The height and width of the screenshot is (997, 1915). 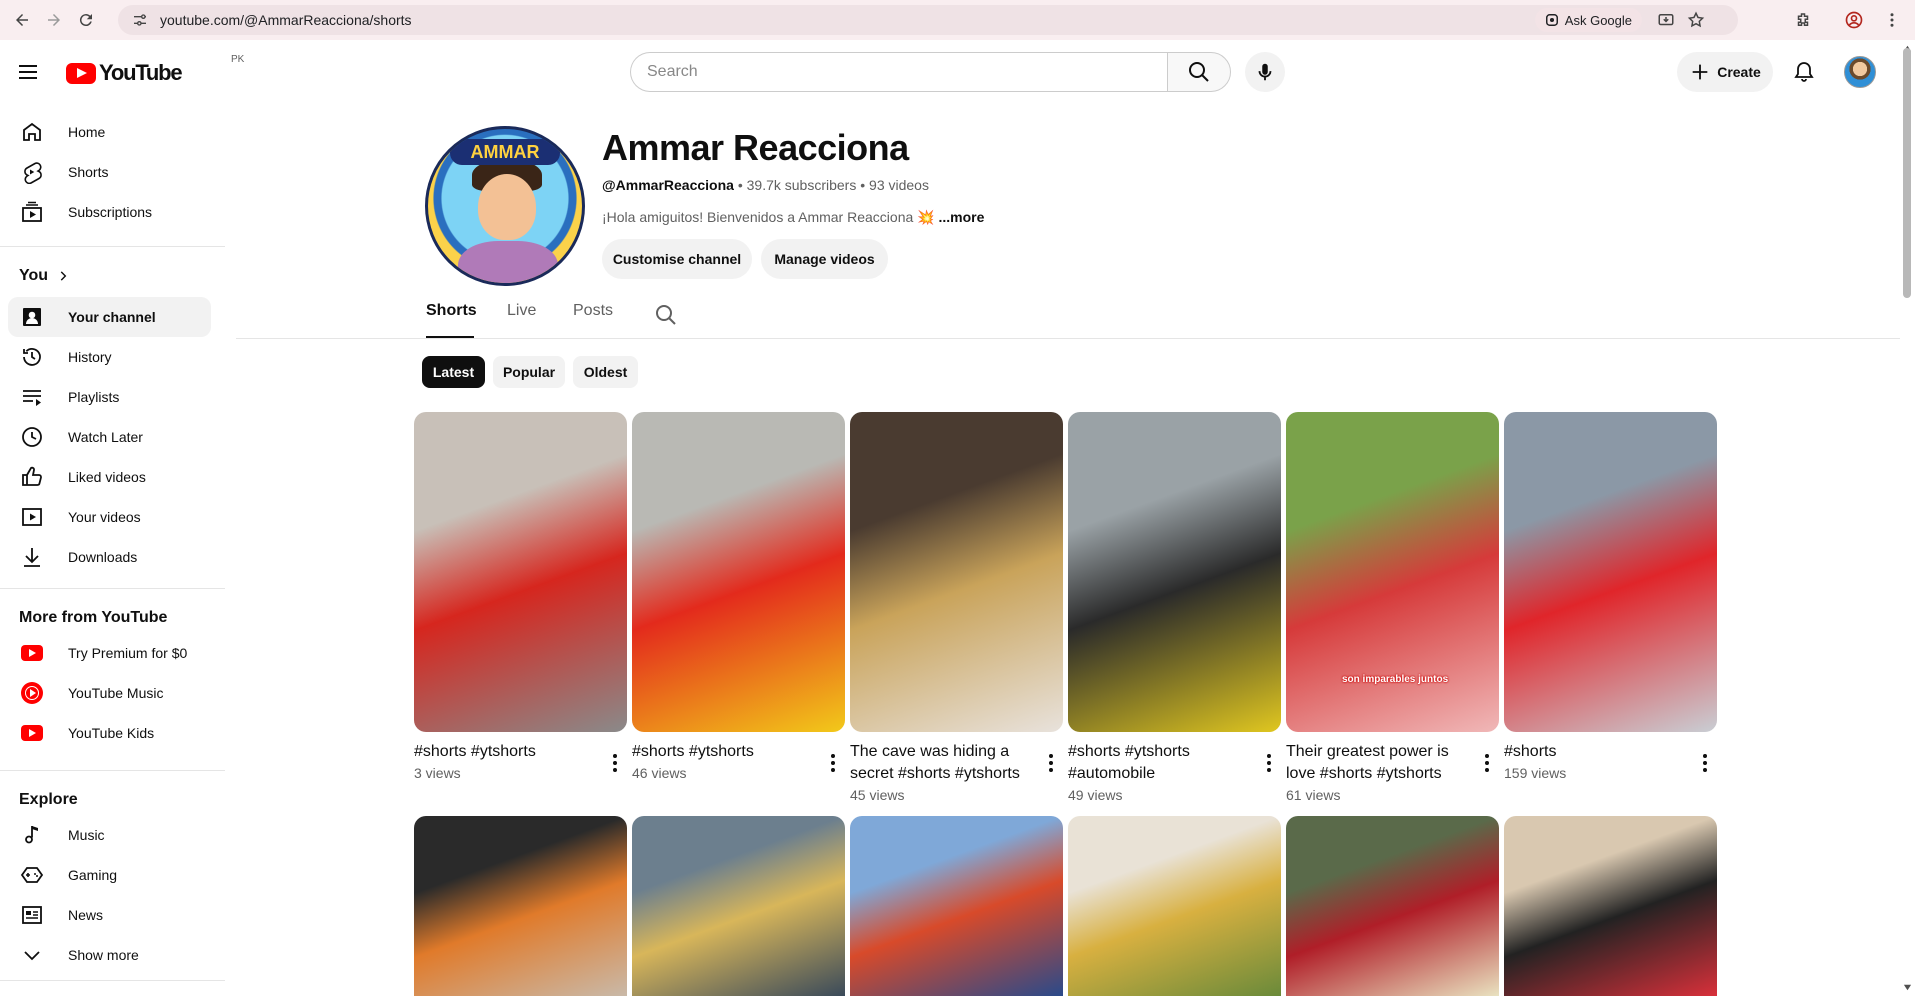 What do you see at coordinates (93, 875) in the screenshot?
I see `sidebar-item-label: Gaming` at bounding box center [93, 875].